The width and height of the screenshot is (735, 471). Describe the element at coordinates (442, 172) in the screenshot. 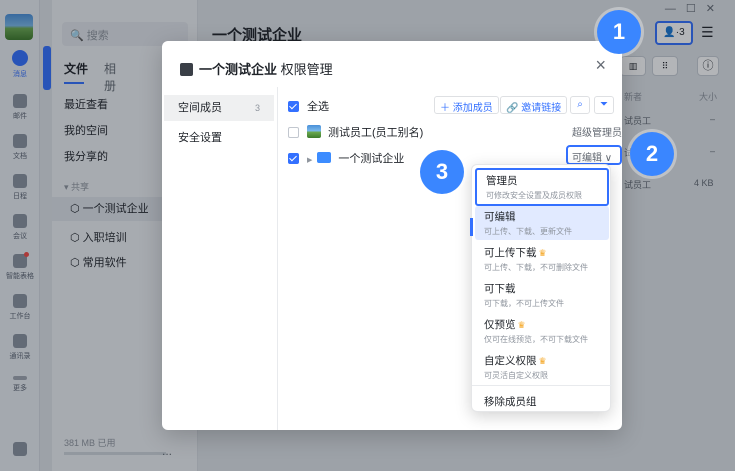

I see `step-callout-3: 3` at that location.